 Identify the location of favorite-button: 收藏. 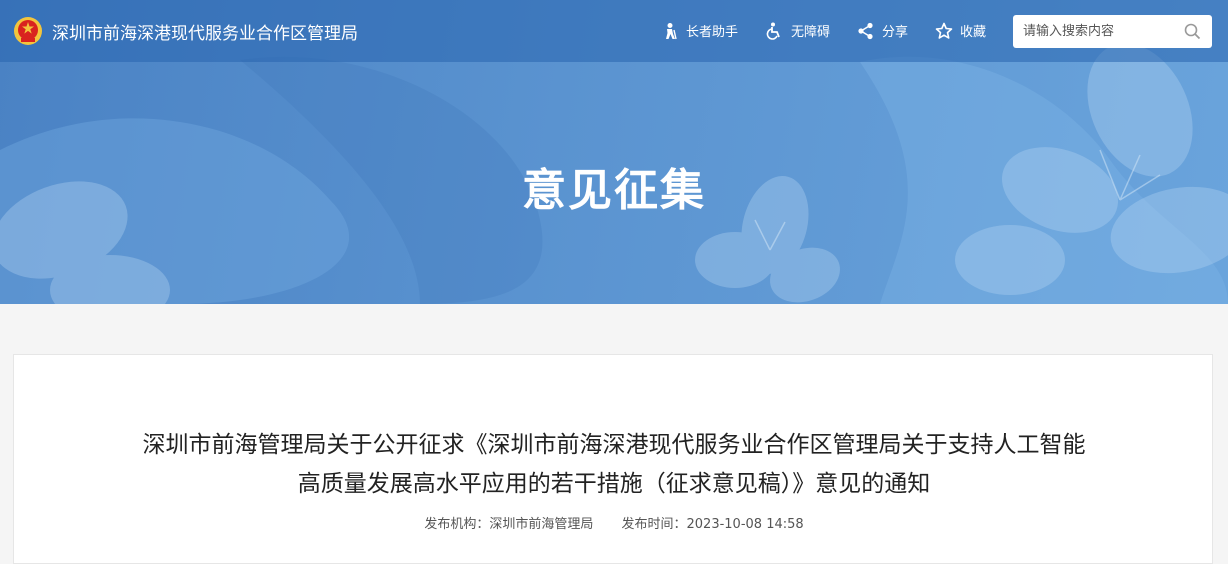
(960, 30).